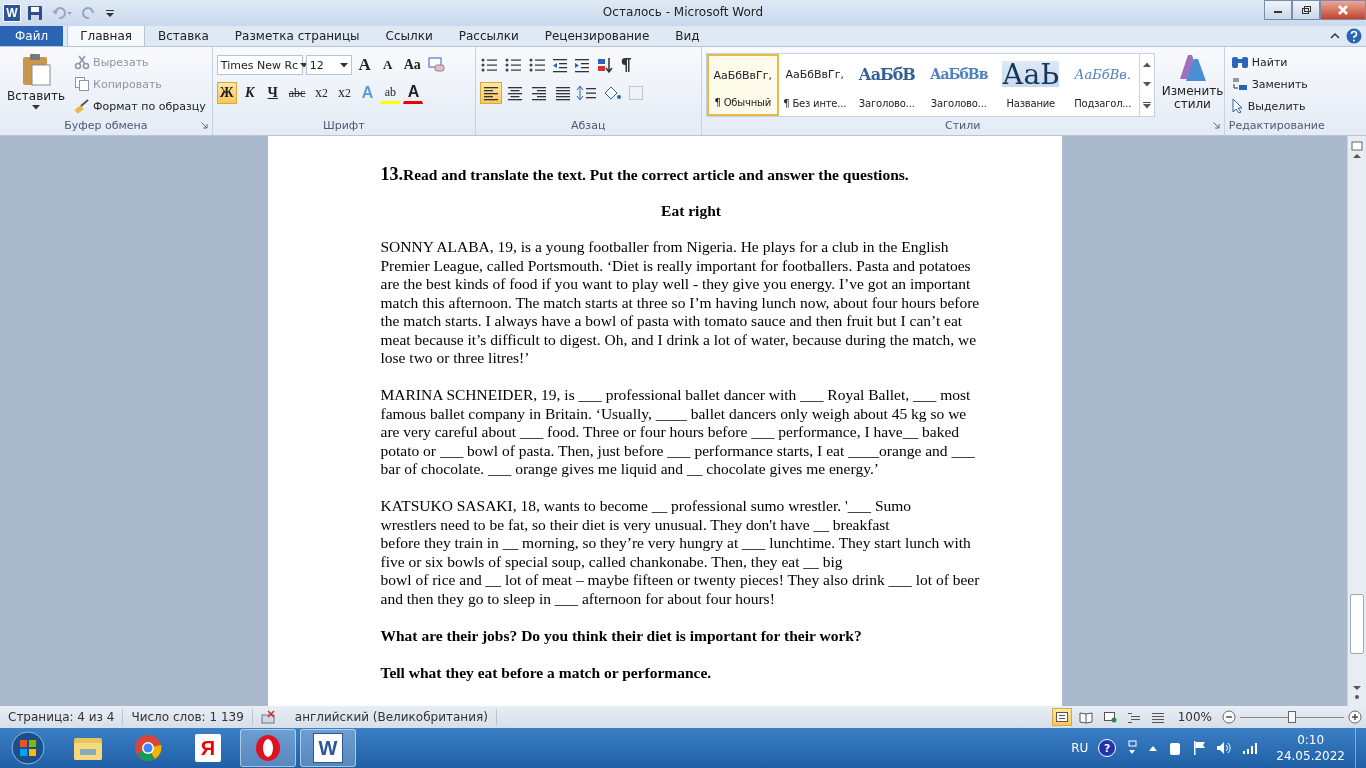  I want to click on decrease-indent-icon, so click(559, 65).